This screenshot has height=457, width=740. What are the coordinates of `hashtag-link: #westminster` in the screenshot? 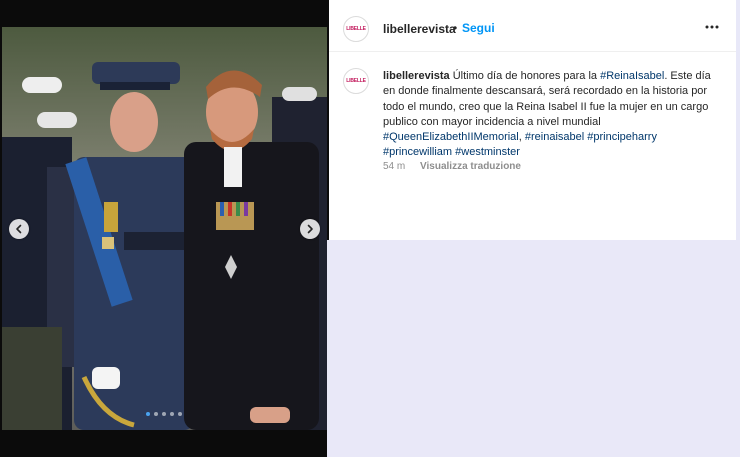 It's located at (487, 152).